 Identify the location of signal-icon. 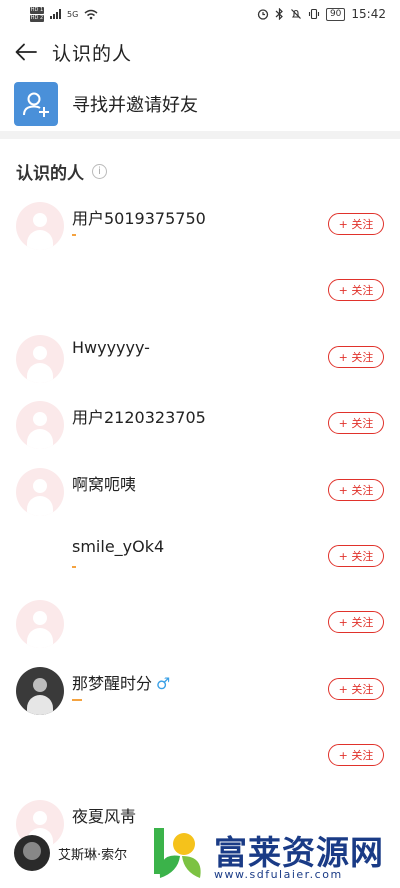
(55, 14).